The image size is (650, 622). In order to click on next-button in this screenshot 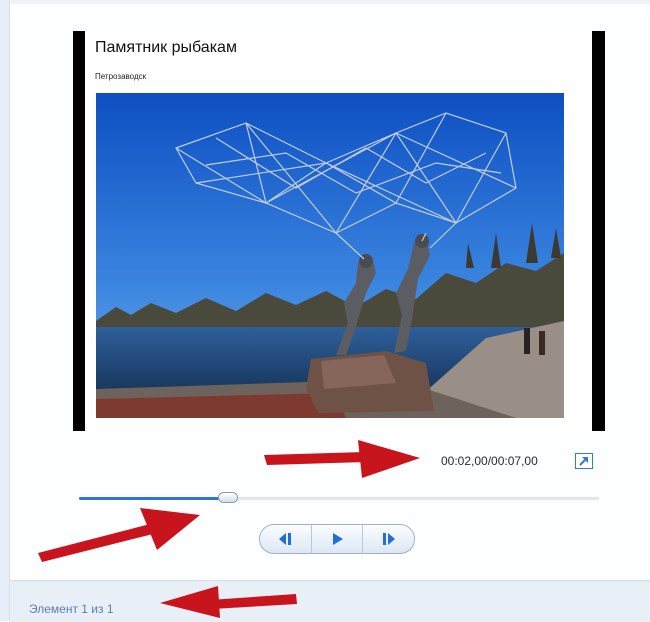, I will do `click(388, 539)`.